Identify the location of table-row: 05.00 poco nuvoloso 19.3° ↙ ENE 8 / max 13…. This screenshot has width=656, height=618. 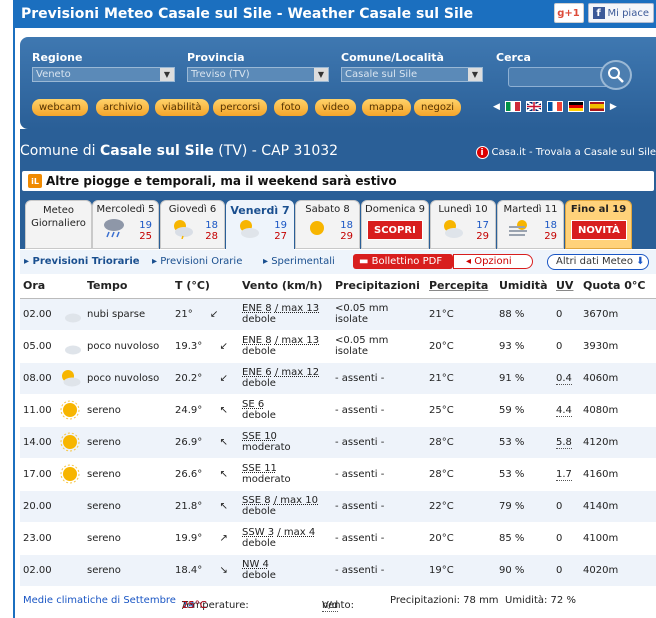
(338, 346).